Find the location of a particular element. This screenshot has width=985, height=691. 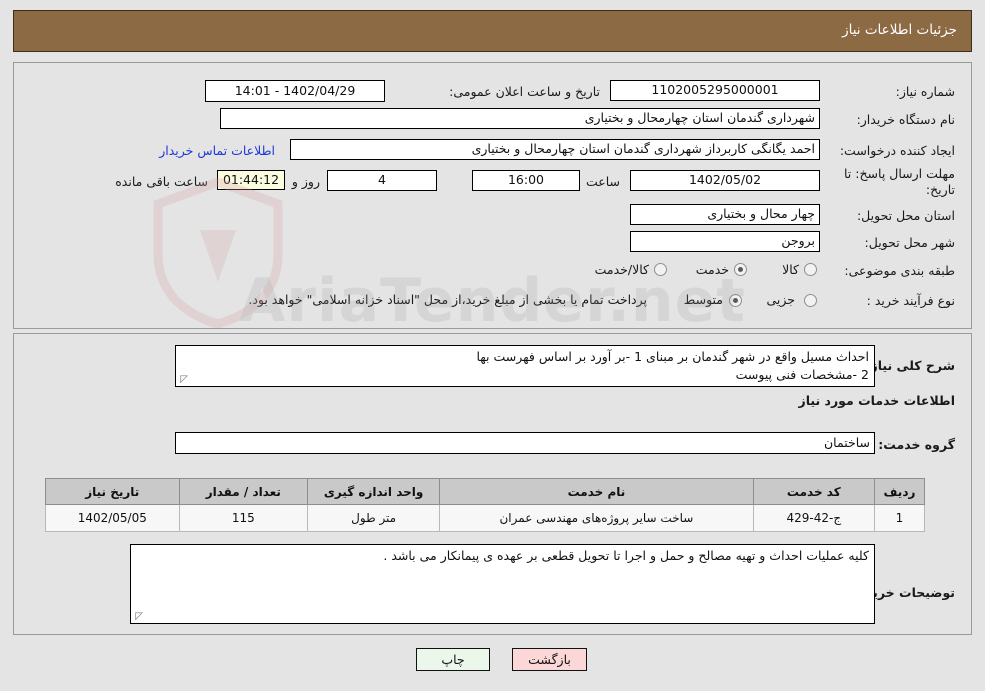

need-number-label: شماره نیاز: is located at coordinates (925, 91).